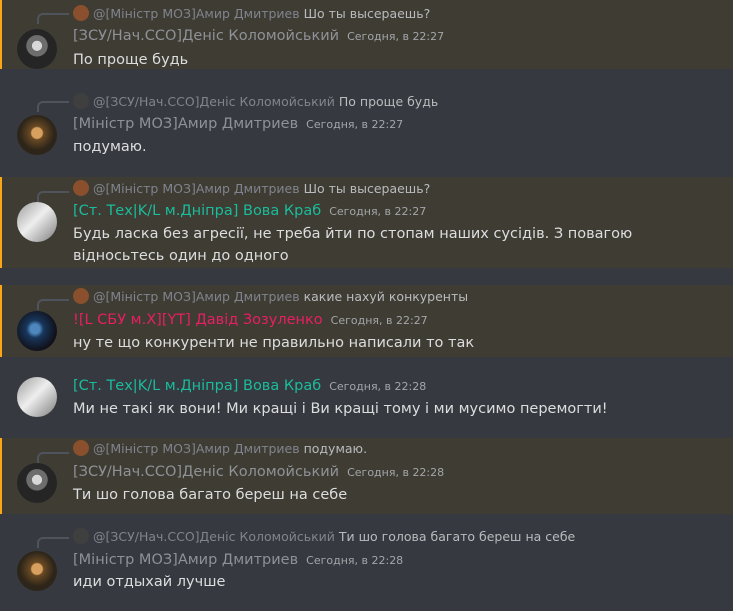 Image resolution: width=733 pixels, height=611 pixels. Describe the element at coordinates (210, 495) in the screenshot. I see `message-content: Ти шо голова багато береш на себе` at that location.